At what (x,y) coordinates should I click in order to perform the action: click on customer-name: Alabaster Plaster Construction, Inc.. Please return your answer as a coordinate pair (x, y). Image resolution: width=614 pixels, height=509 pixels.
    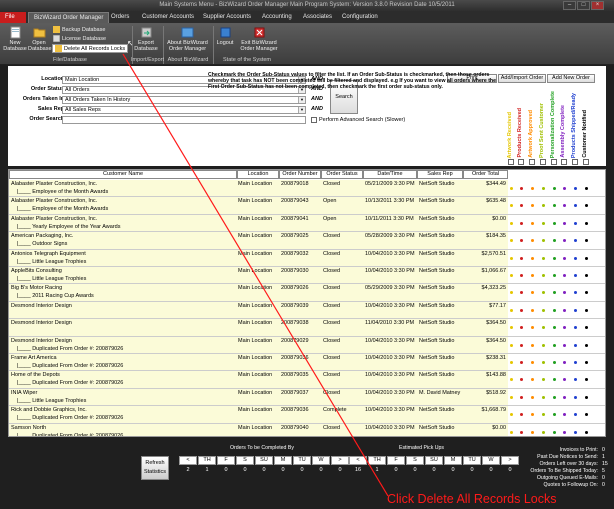
    Looking at the image, I should click on (54, 184).